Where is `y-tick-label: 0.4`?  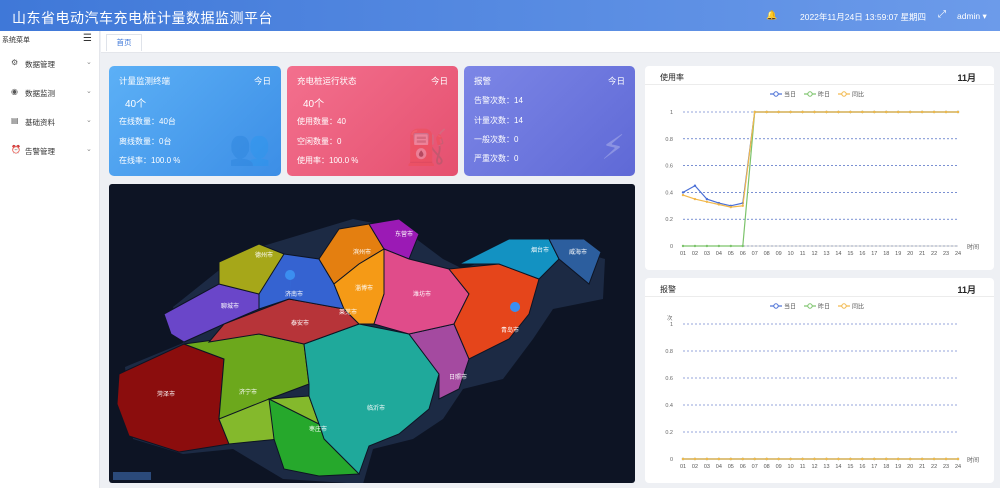 y-tick-label: 0.4 is located at coordinates (669, 193).